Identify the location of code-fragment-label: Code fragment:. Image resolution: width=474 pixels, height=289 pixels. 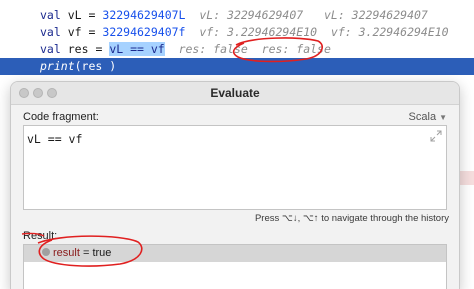
(61, 117).